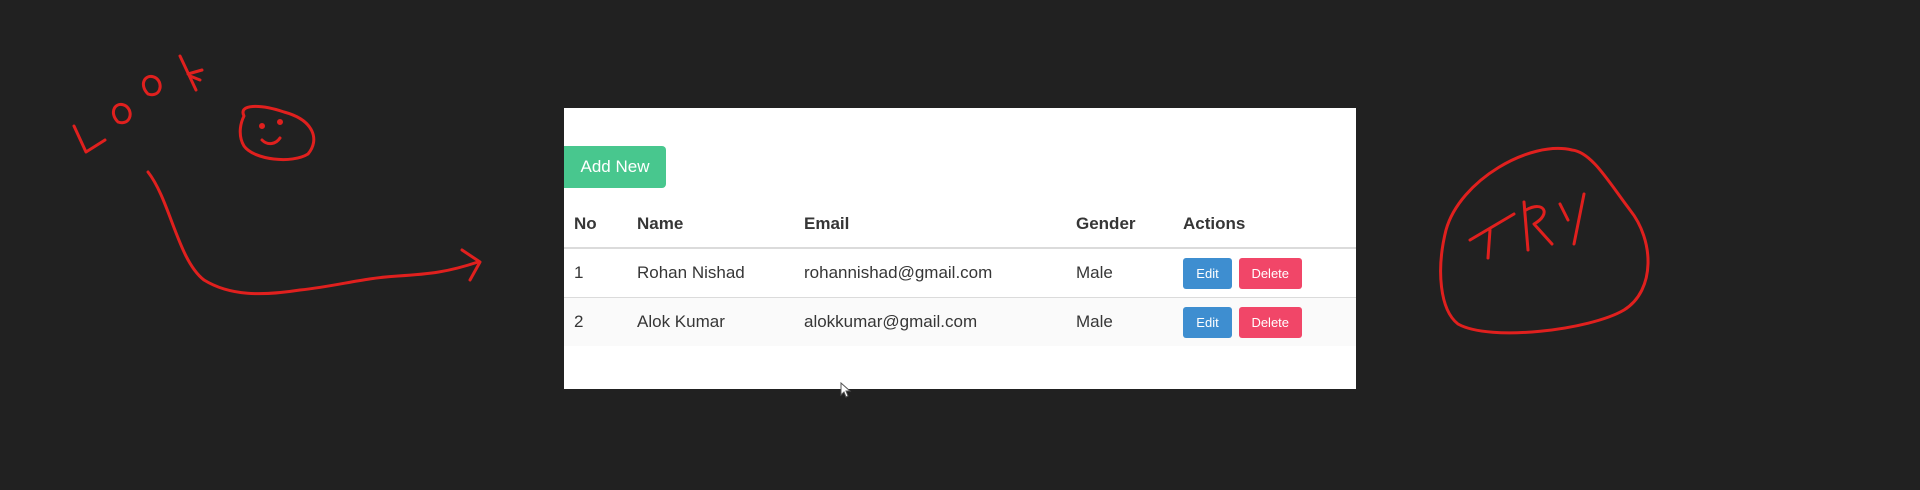 This screenshot has width=1920, height=490. What do you see at coordinates (595, 225) in the screenshot?
I see `header-no: No` at bounding box center [595, 225].